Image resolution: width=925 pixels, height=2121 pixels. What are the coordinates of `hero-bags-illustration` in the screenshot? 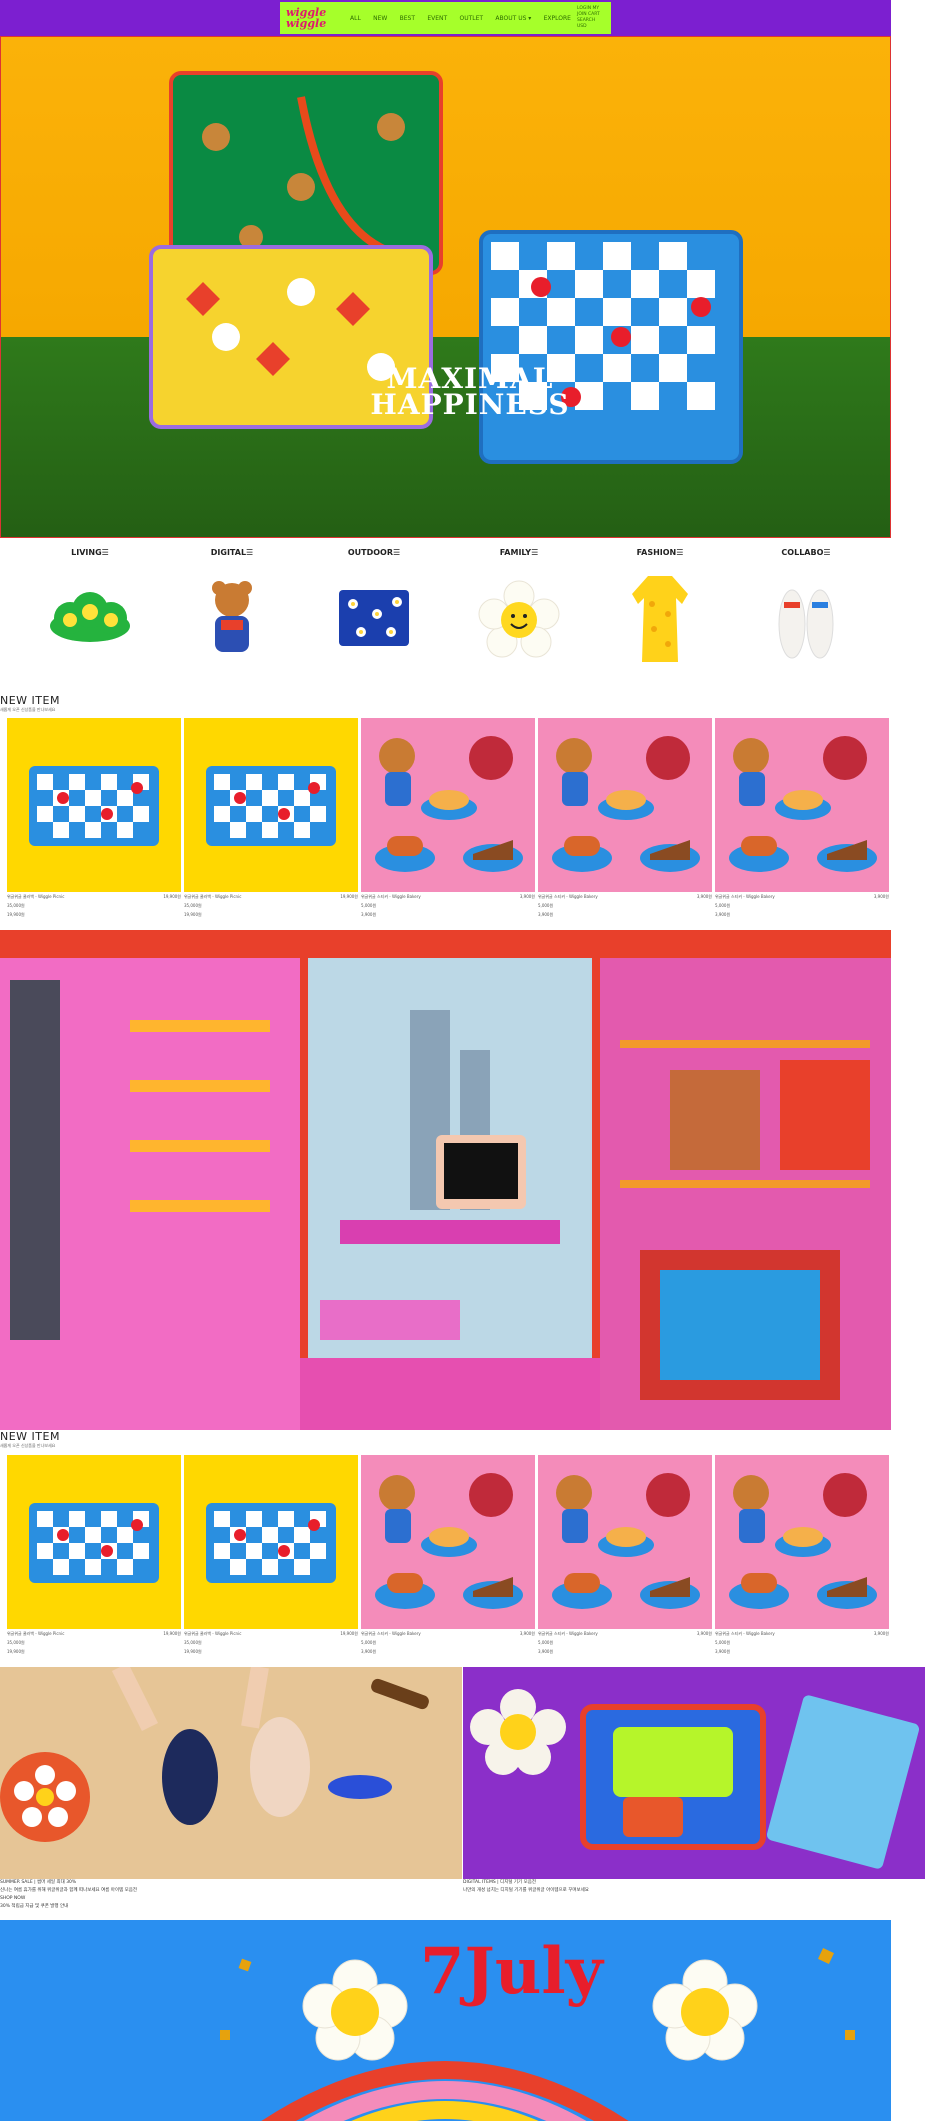 It's located at (446, 267).